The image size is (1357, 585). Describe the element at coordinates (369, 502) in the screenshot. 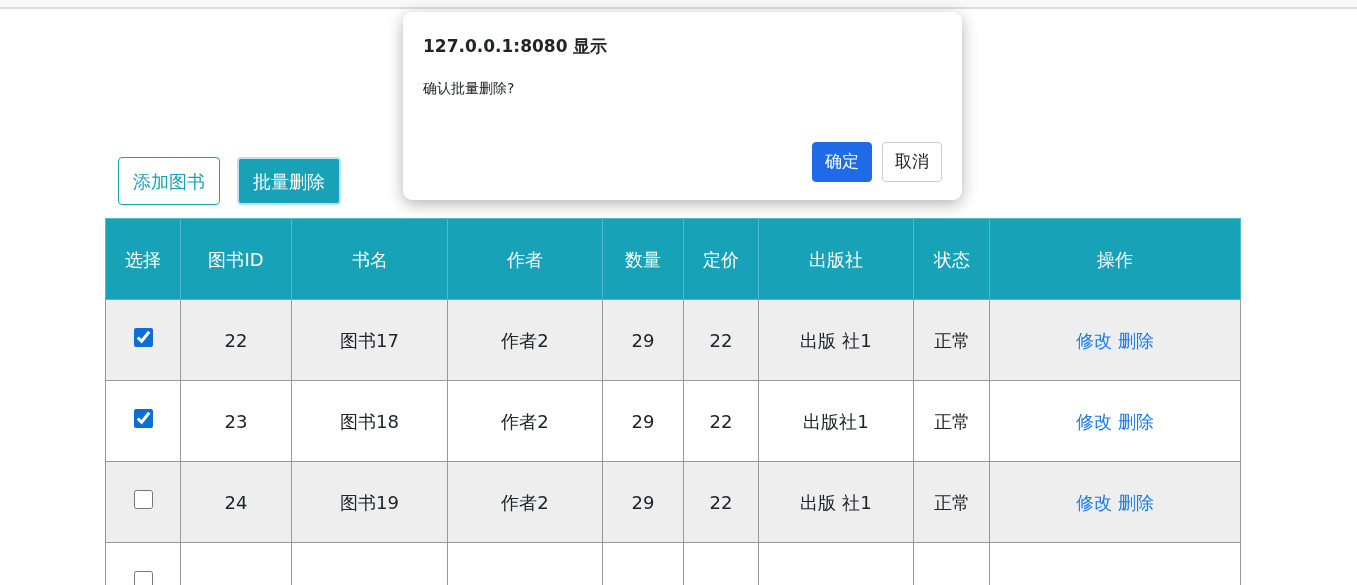

I see `table-cell: 图书19` at that location.